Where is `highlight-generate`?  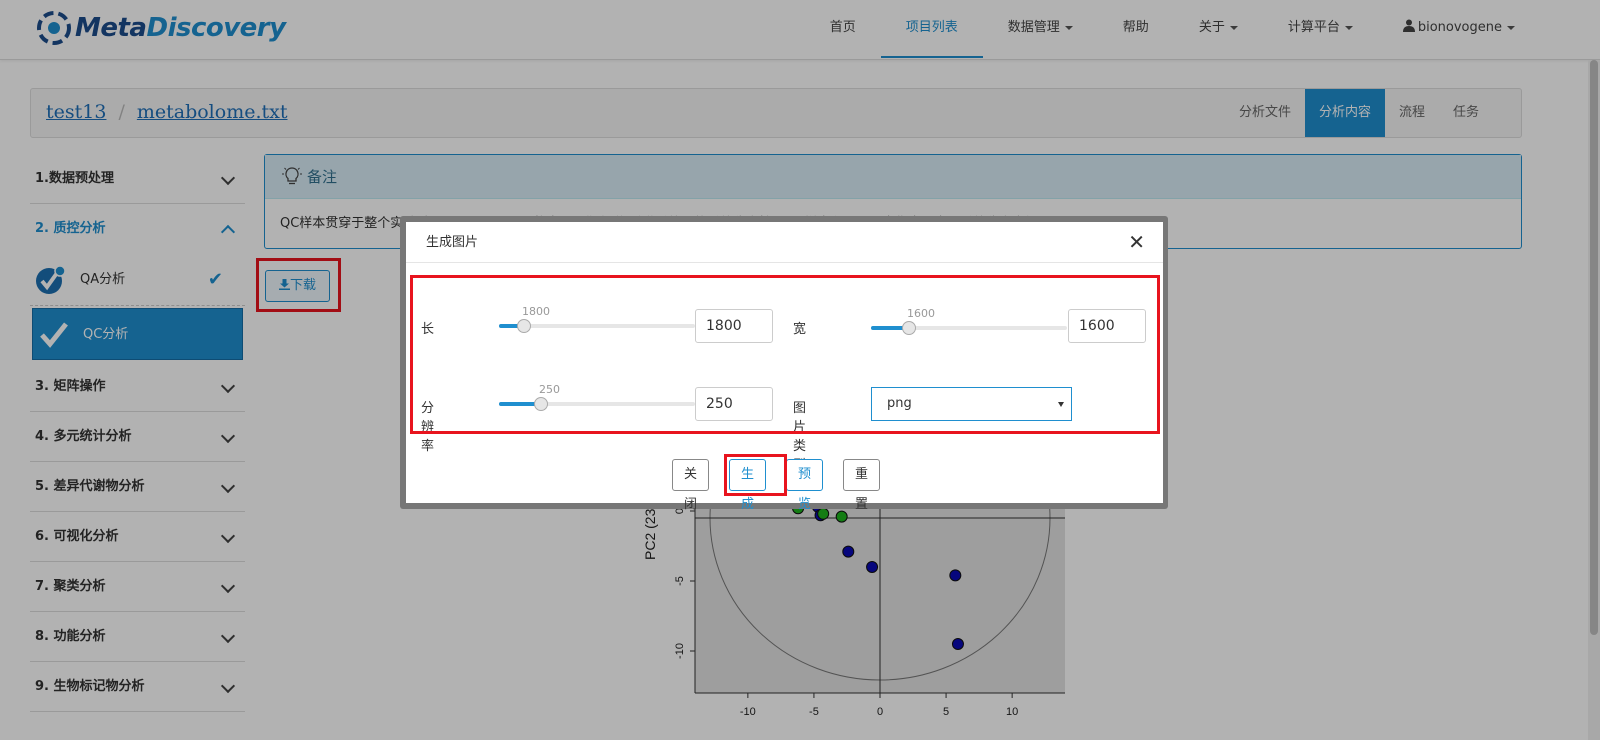 highlight-generate is located at coordinates (755, 475).